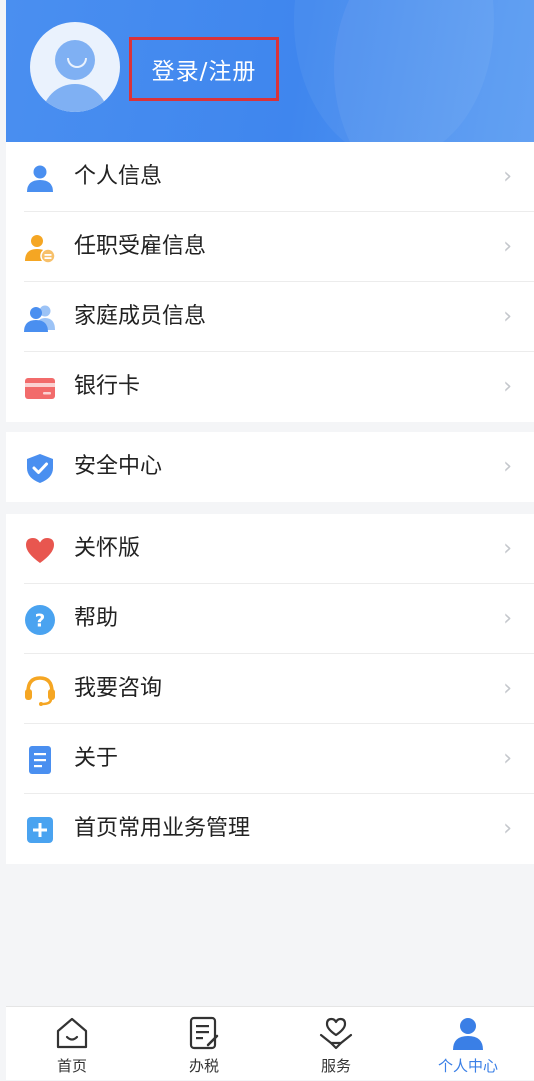 The height and width of the screenshot is (1081, 534). Describe the element at coordinates (40, 388) in the screenshot. I see `bank-card-icon` at that location.